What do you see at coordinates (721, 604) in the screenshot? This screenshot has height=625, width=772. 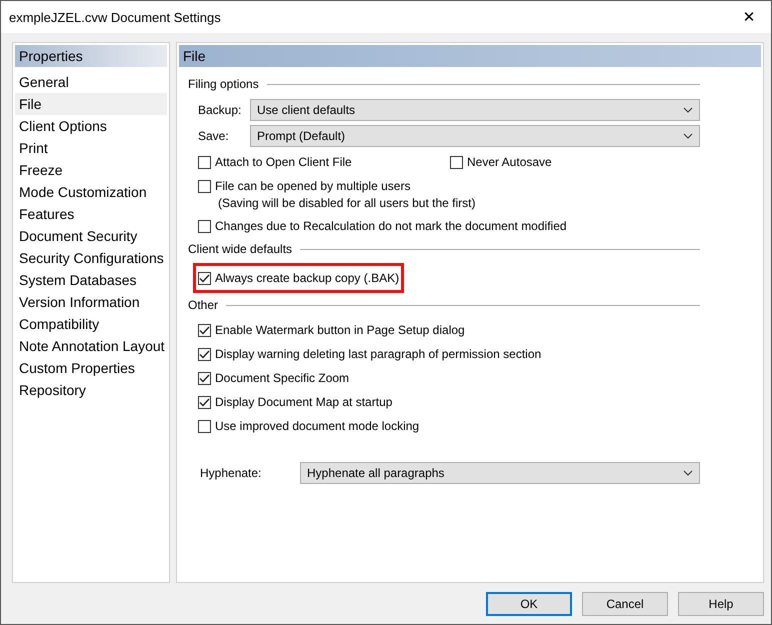 I see `dialog-button: Help` at bounding box center [721, 604].